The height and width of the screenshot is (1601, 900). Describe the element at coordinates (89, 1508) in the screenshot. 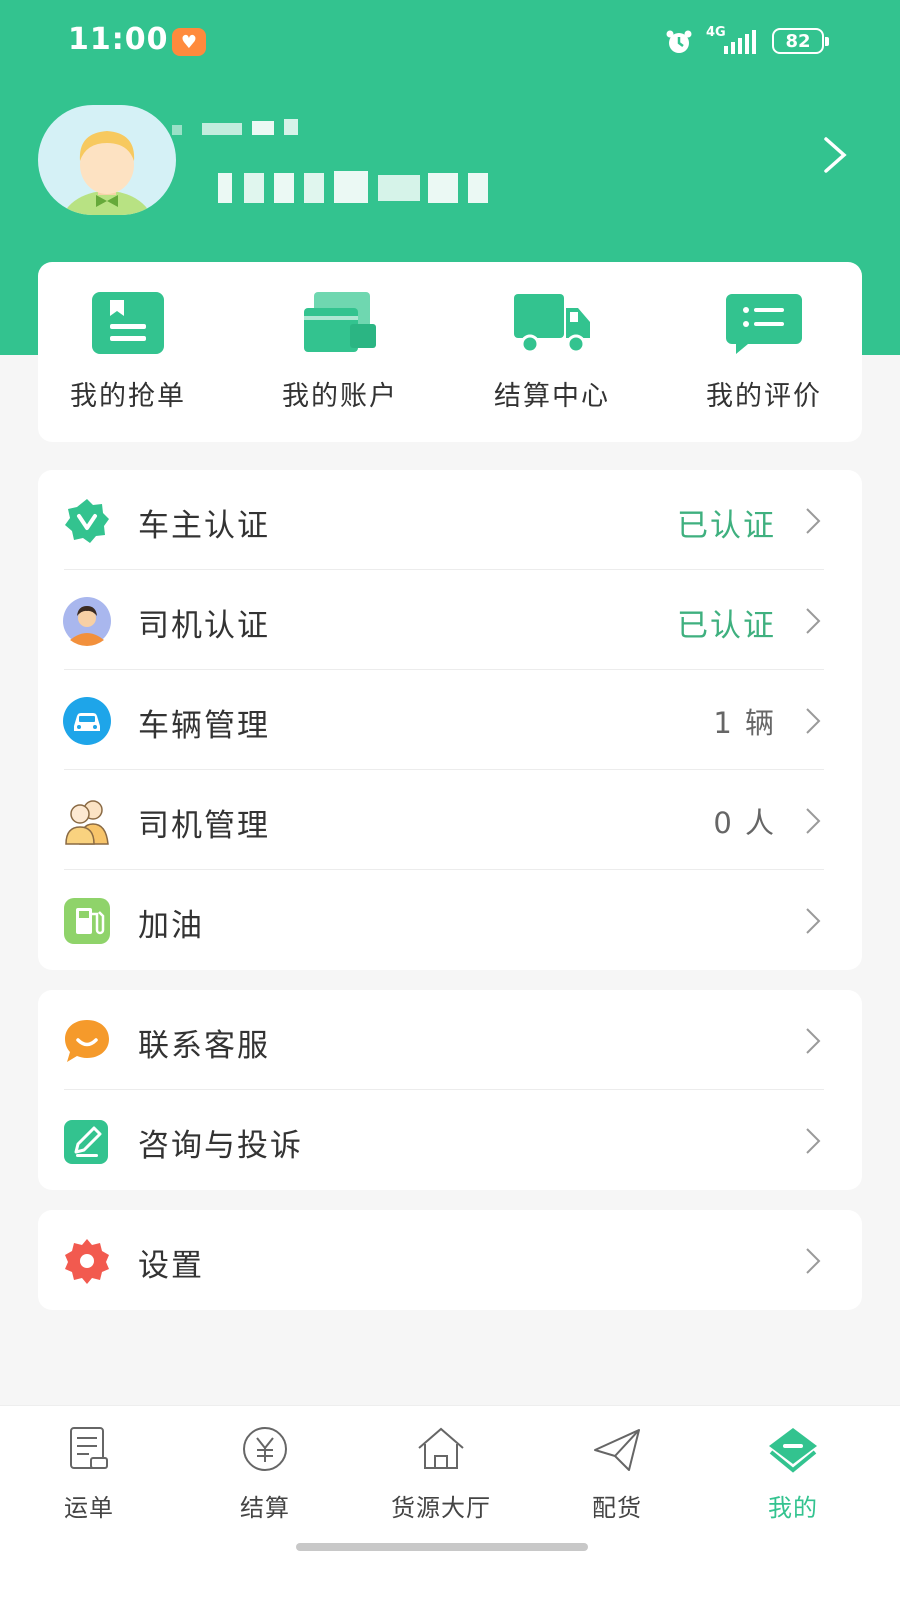

I see `tab-label: 运单` at that location.